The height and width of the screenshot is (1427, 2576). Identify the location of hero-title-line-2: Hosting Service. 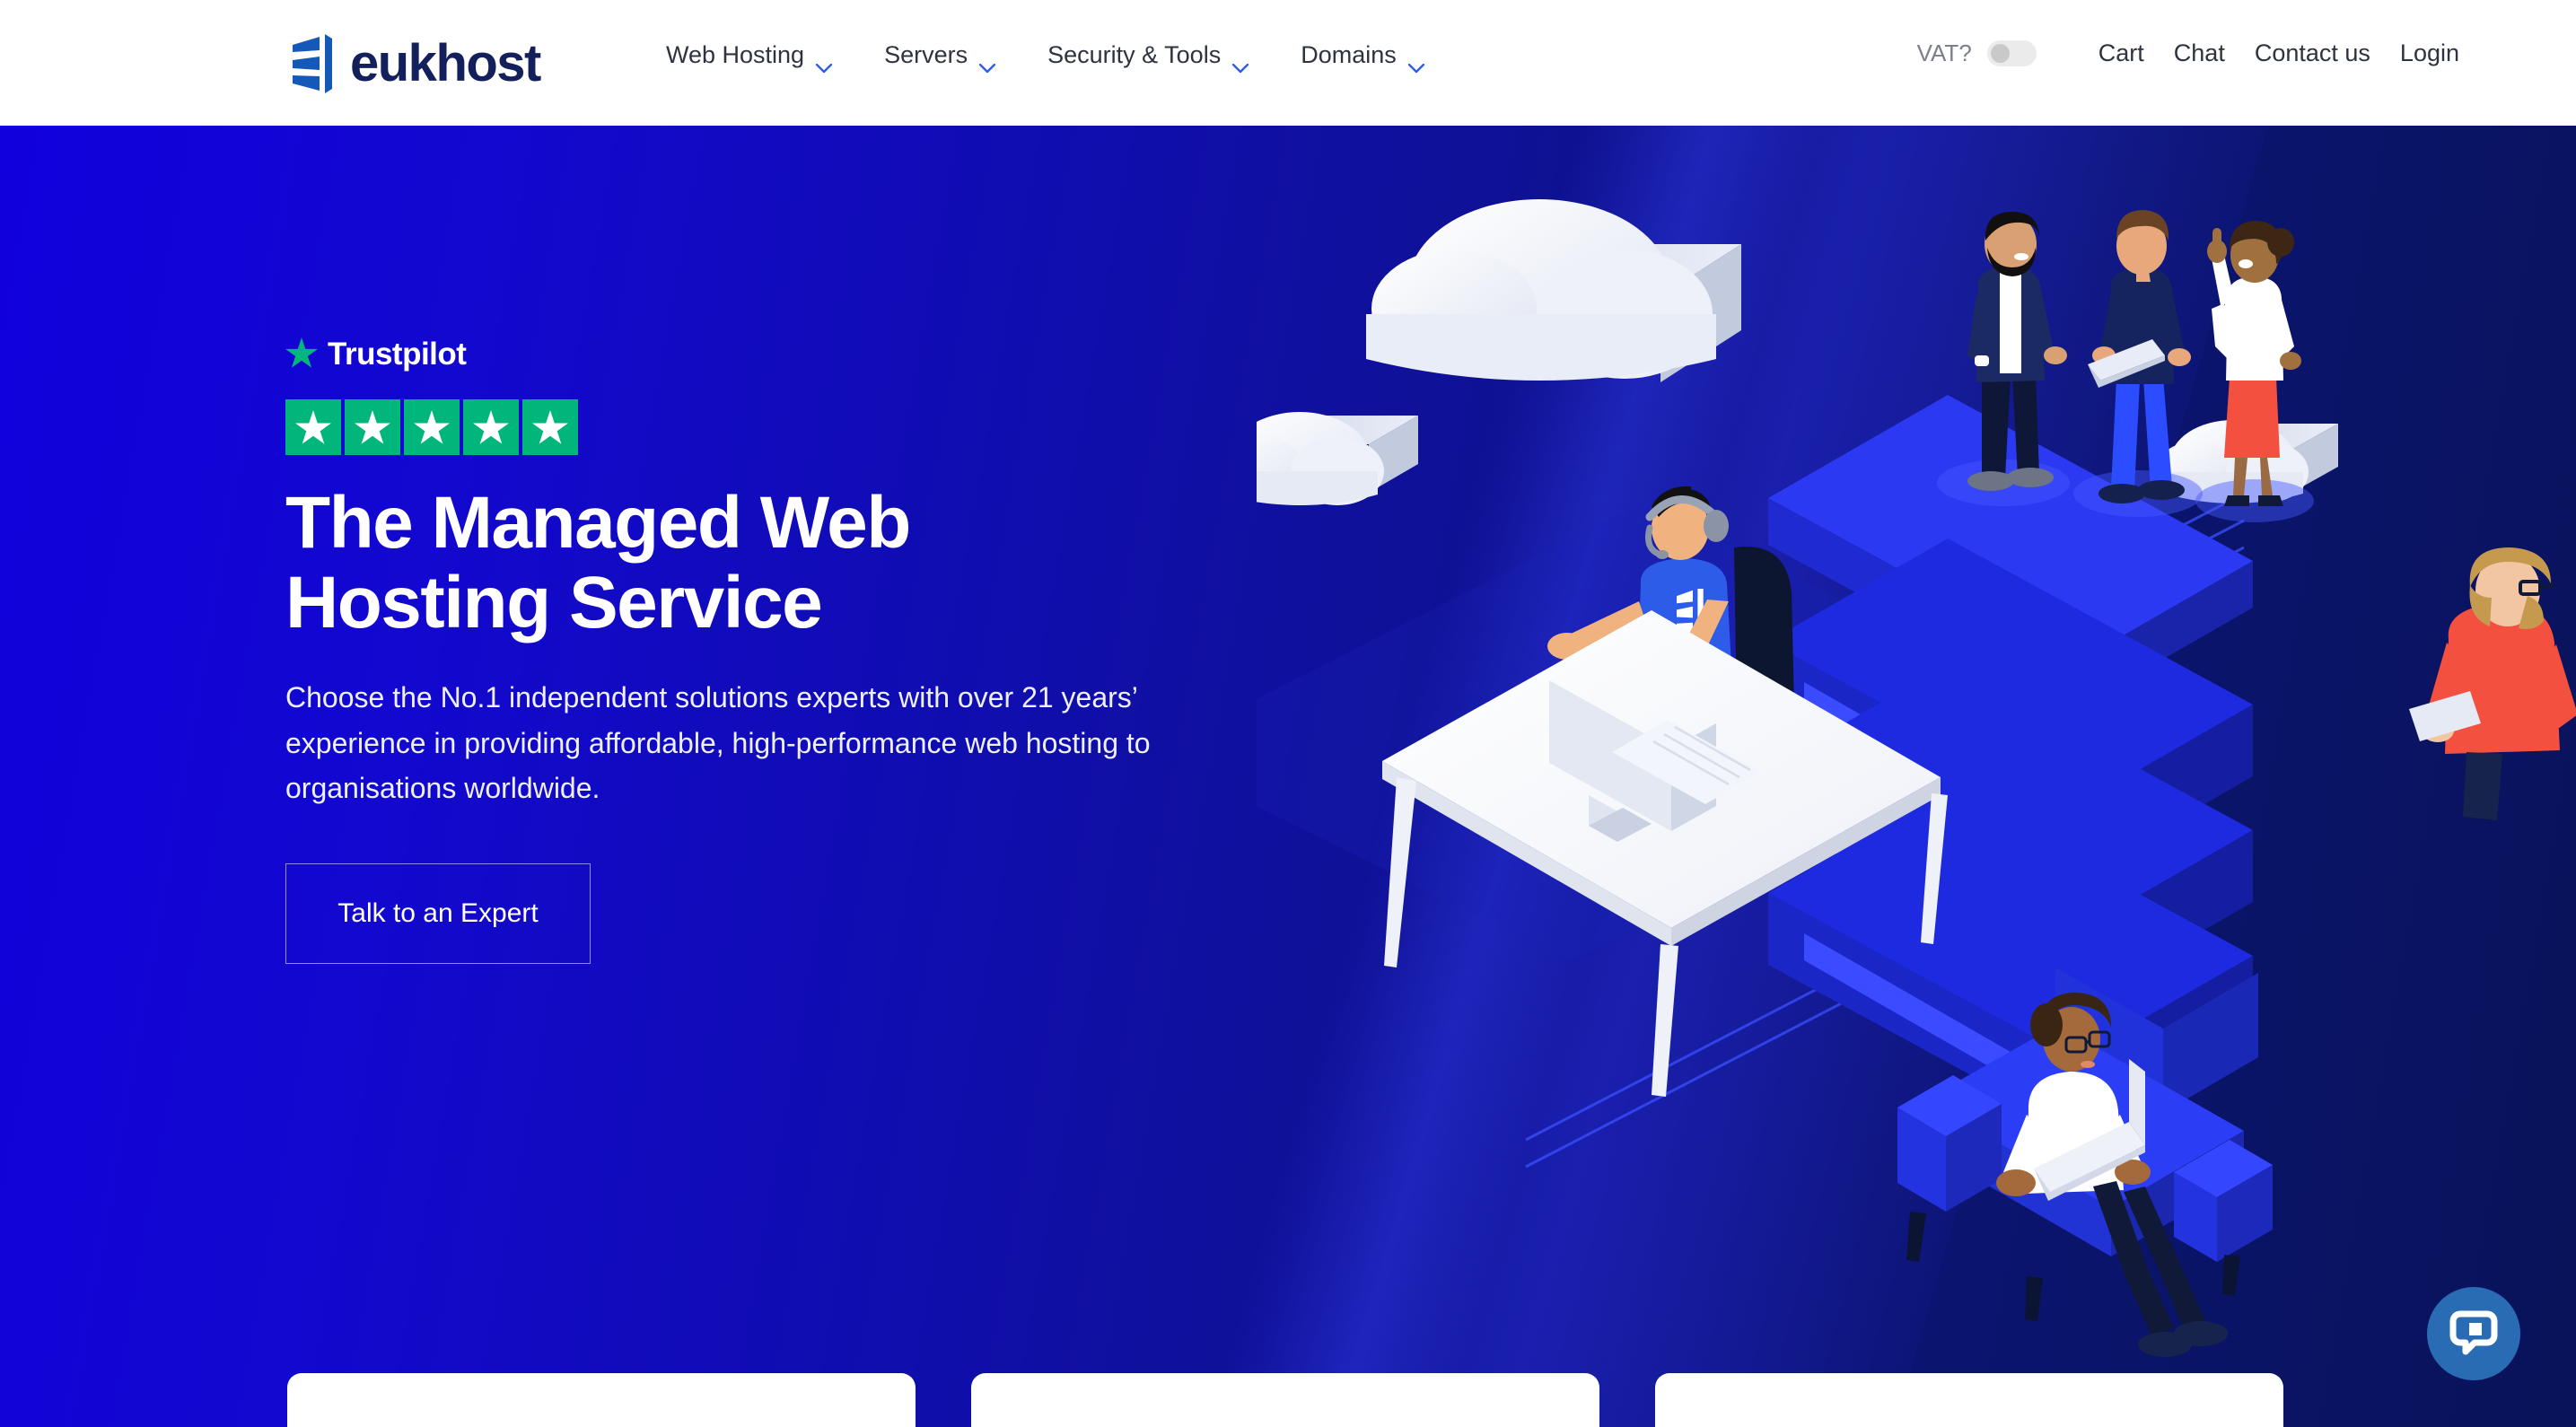
(554, 602).